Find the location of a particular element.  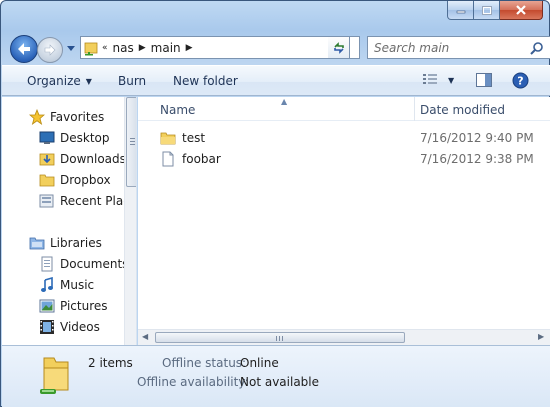

maximize-button is located at coordinates (487, 10).